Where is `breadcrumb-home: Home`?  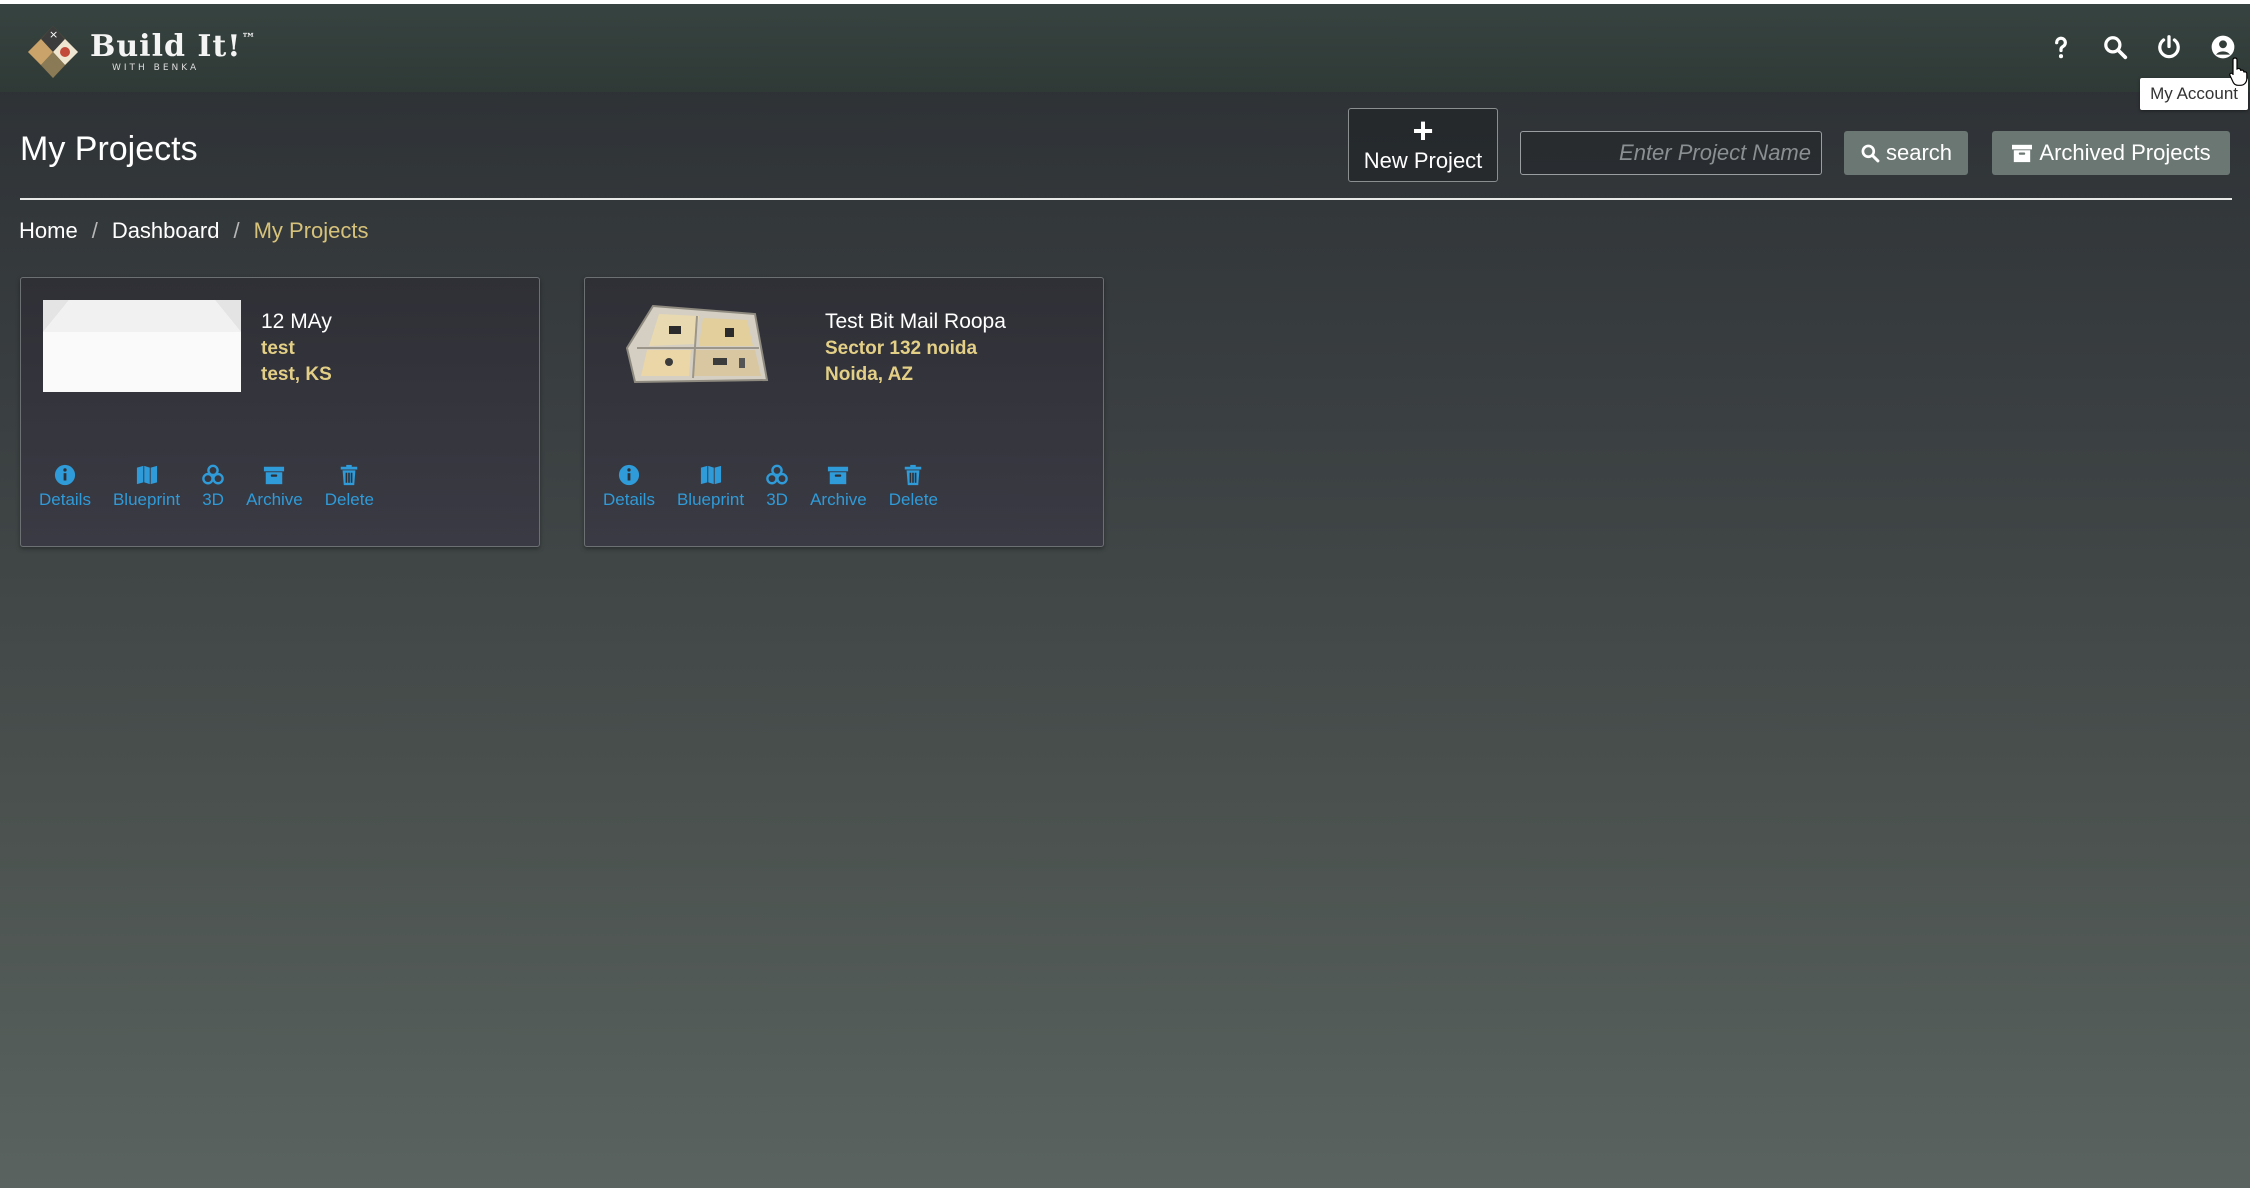
breadcrumb-home: Home is located at coordinates (48, 231).